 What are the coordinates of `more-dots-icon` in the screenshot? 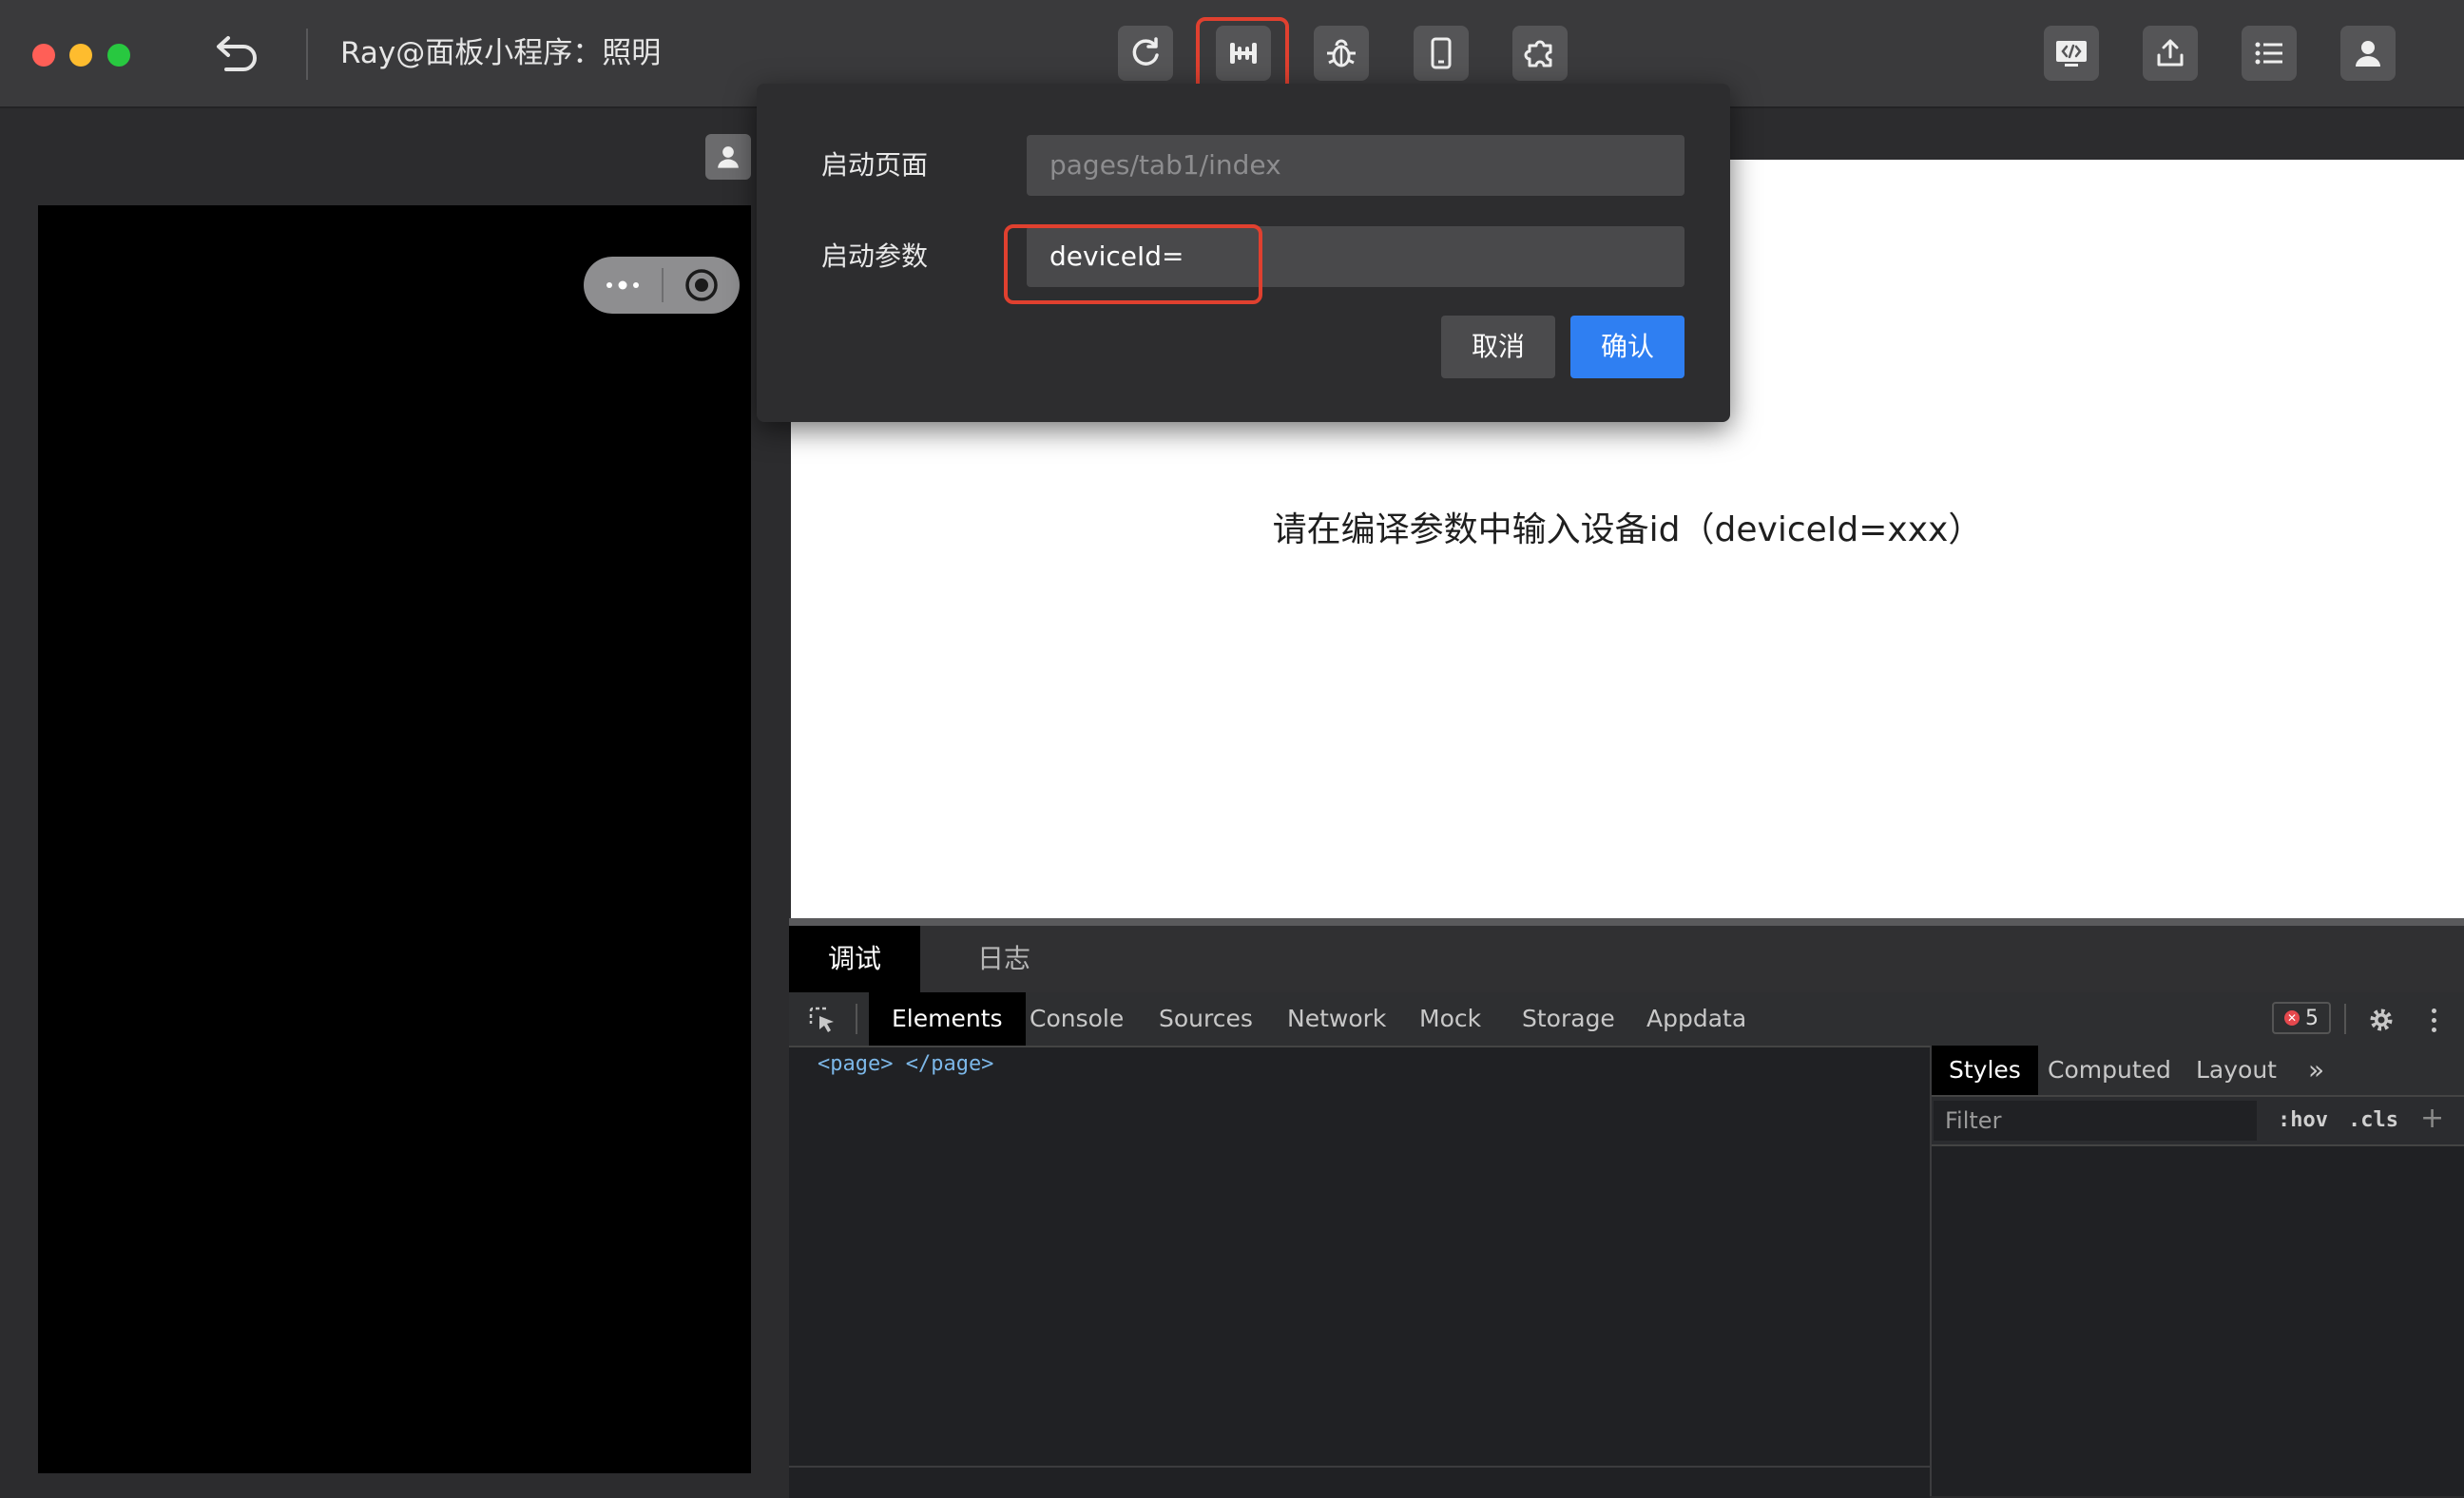 It's located at (622, 285).